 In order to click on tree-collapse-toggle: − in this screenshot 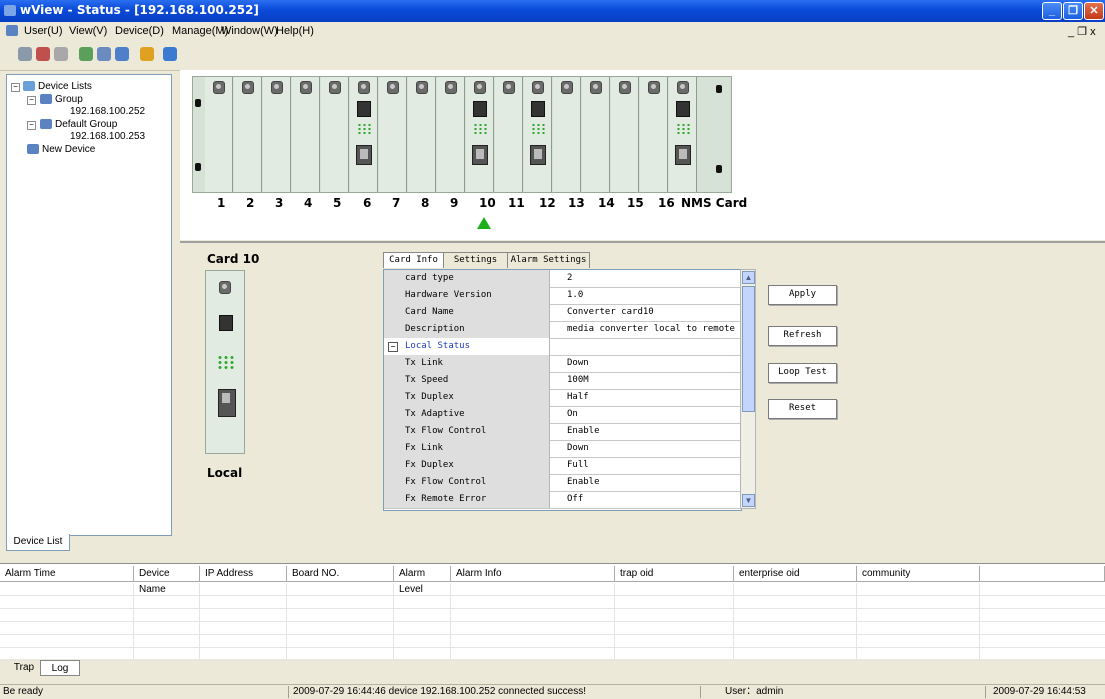, I will do `click(15, 87)`.